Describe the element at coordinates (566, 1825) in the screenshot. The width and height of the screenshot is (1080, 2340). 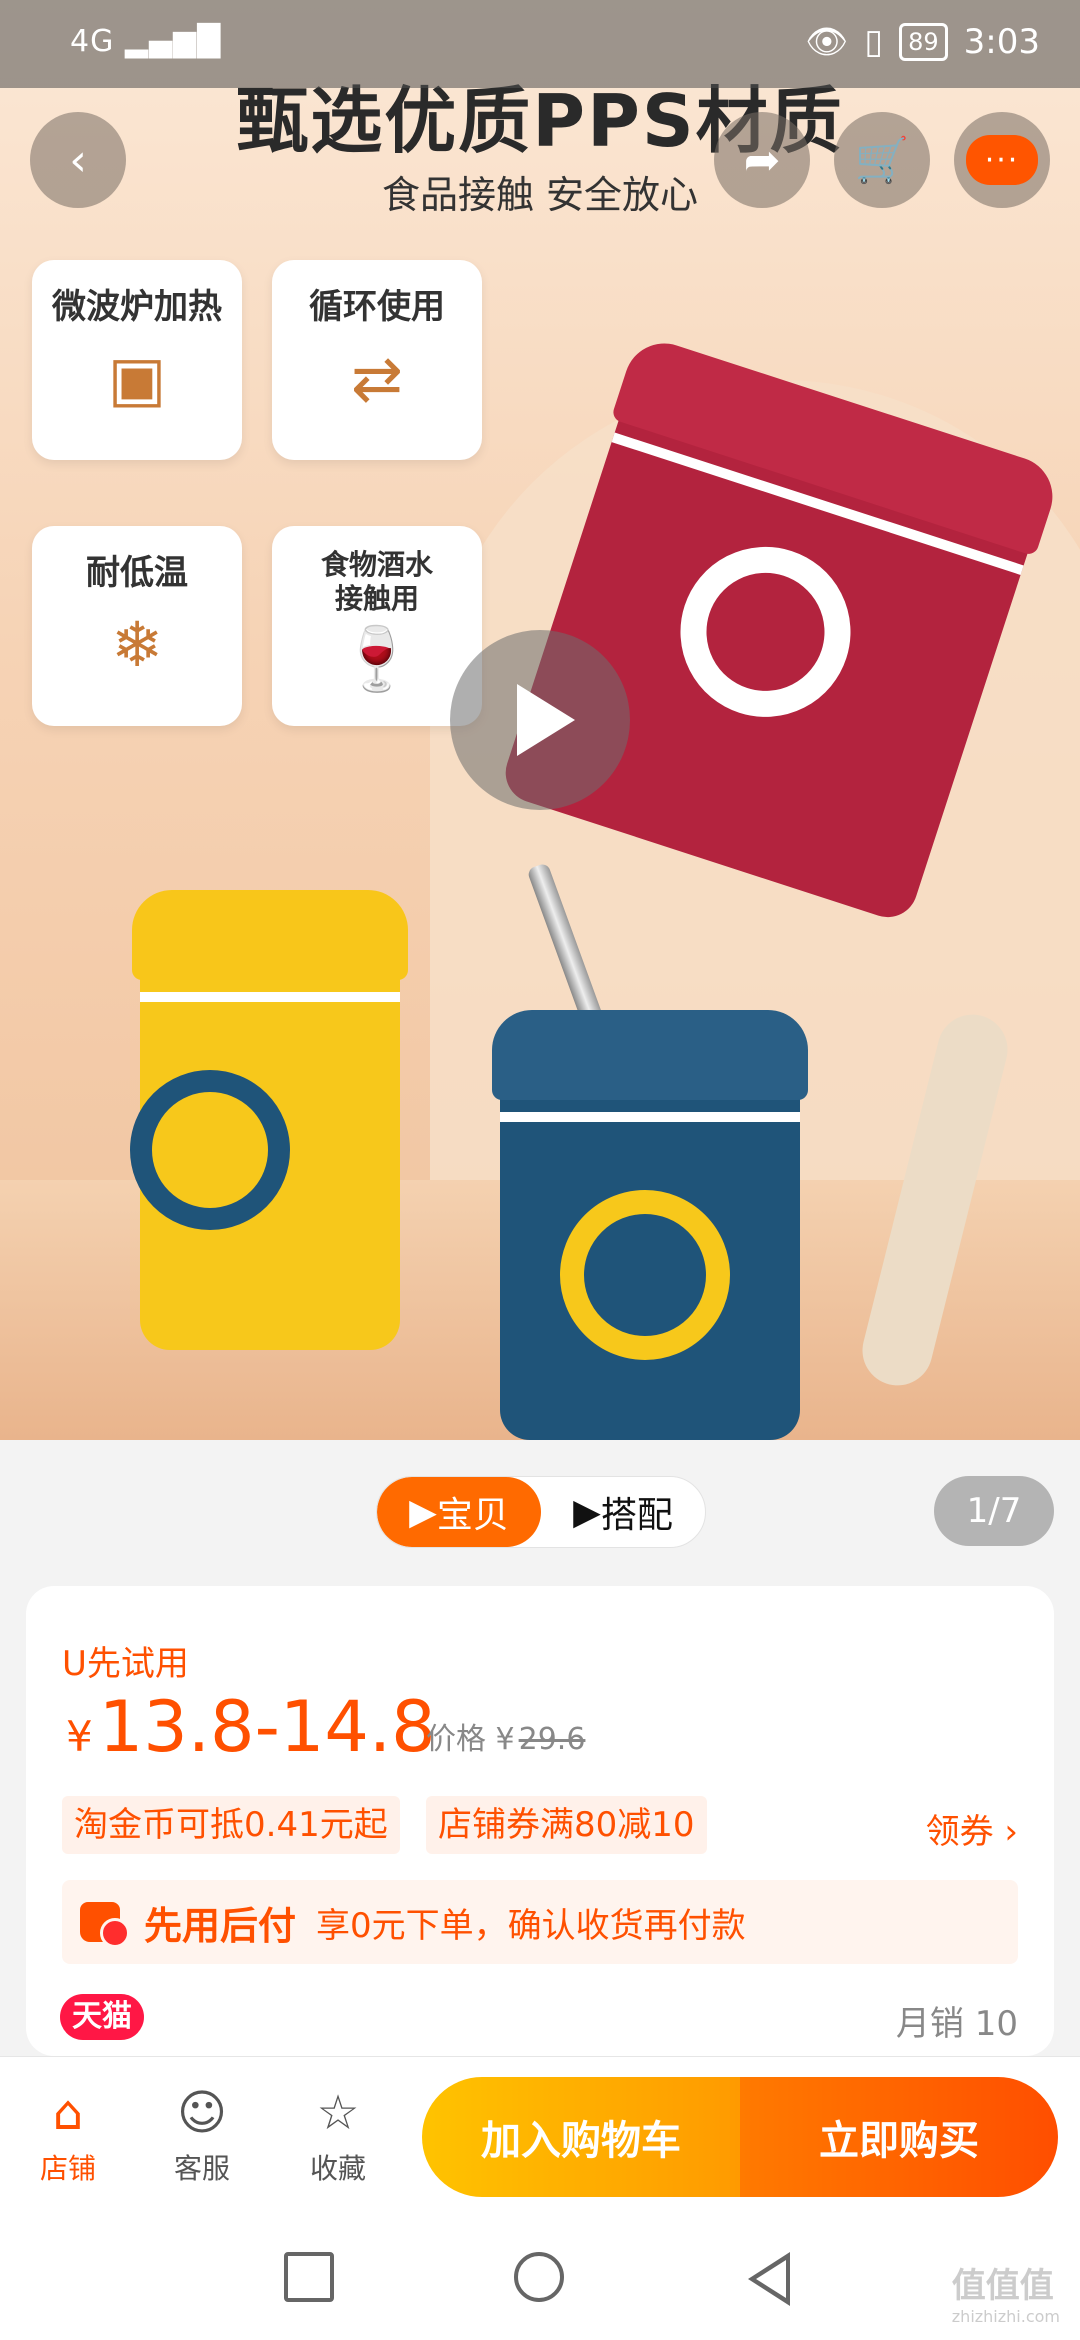
I see `store-coupon-chip: 店铺券满80减10` at that location.